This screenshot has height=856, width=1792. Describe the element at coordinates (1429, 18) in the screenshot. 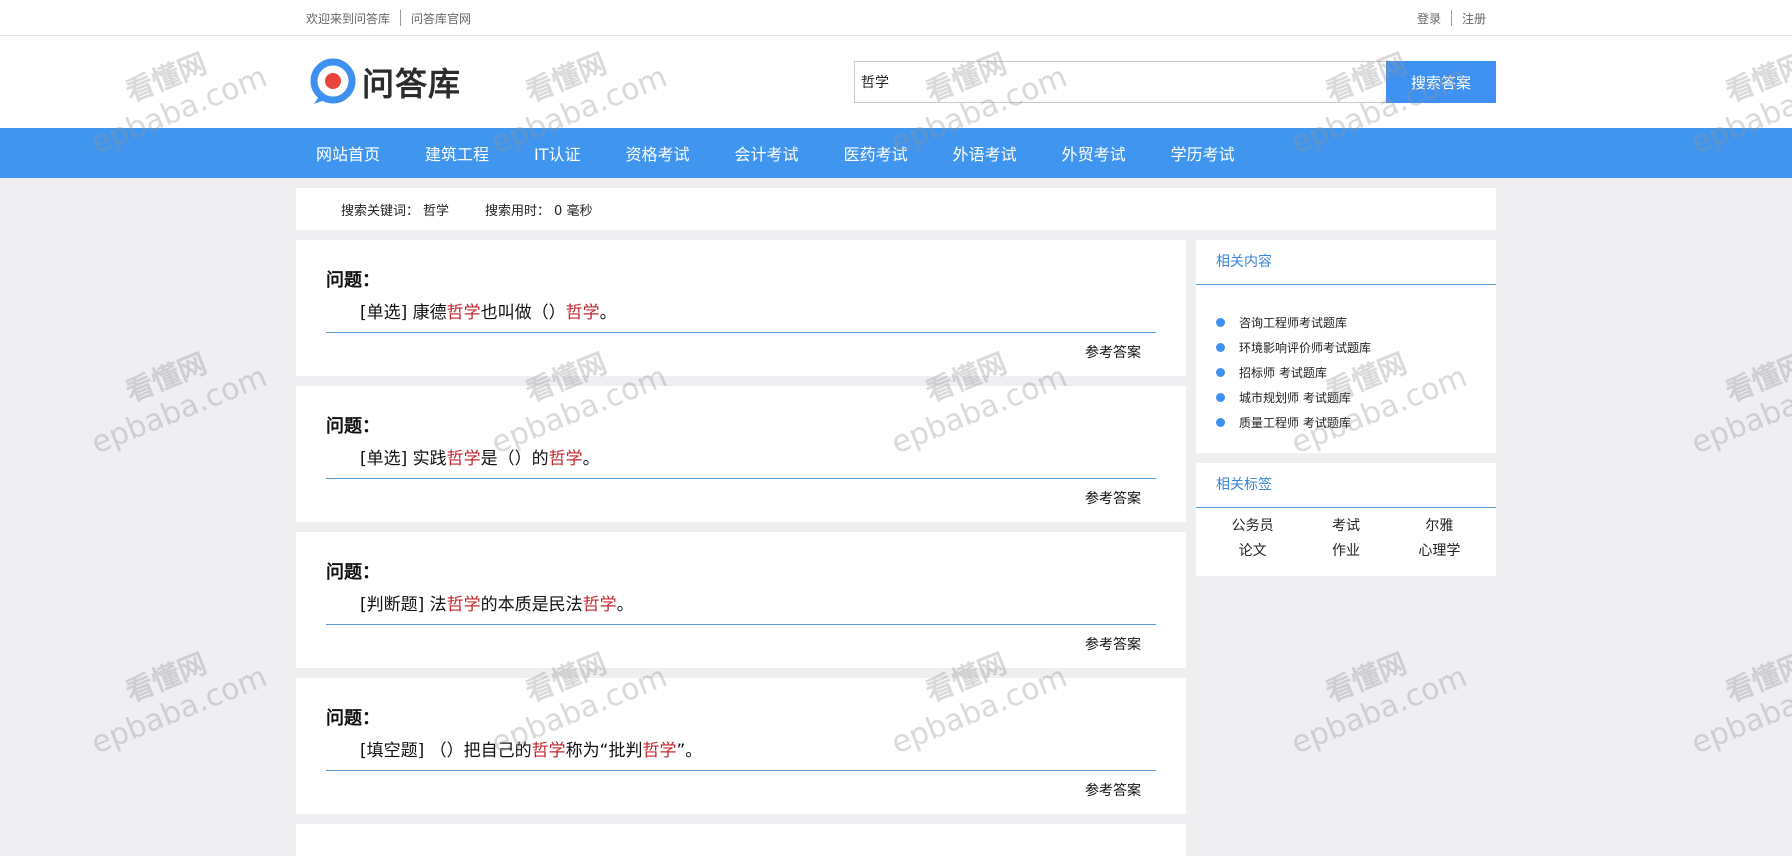

I see `login-link: 登录` at that location.